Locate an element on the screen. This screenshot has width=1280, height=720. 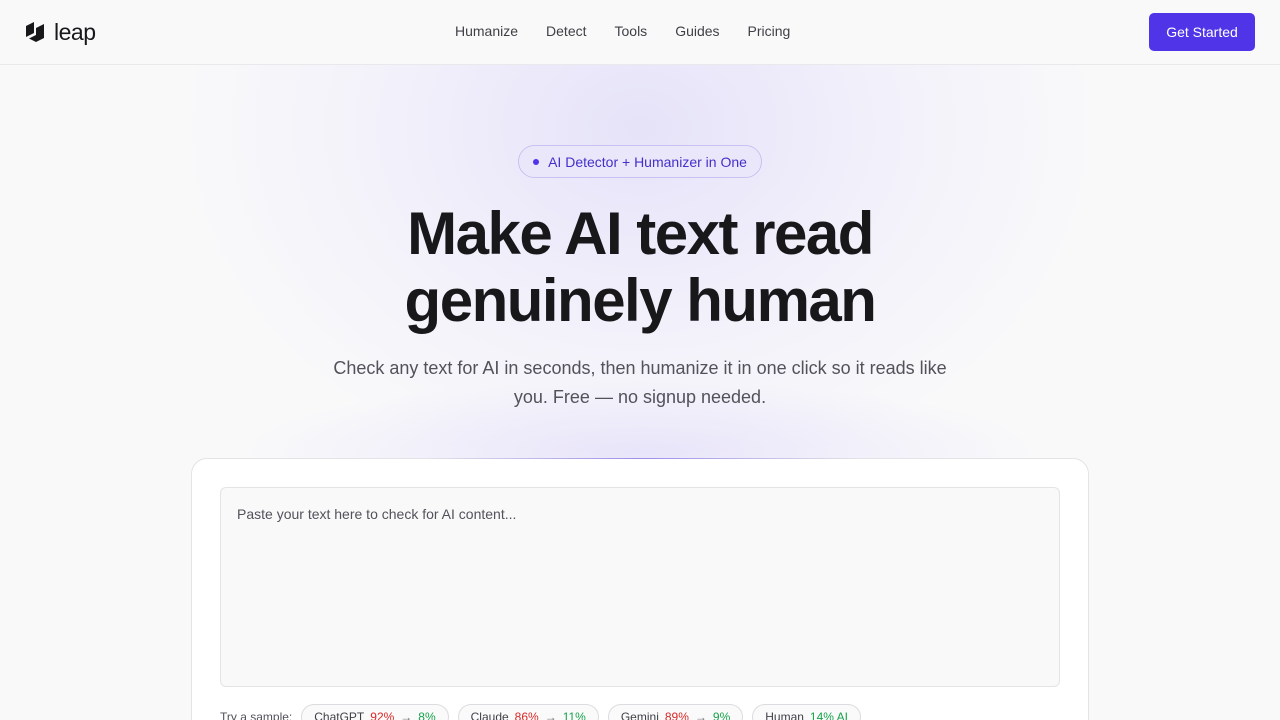
chip-human-score: 8% is located at coordinates (427, 715).